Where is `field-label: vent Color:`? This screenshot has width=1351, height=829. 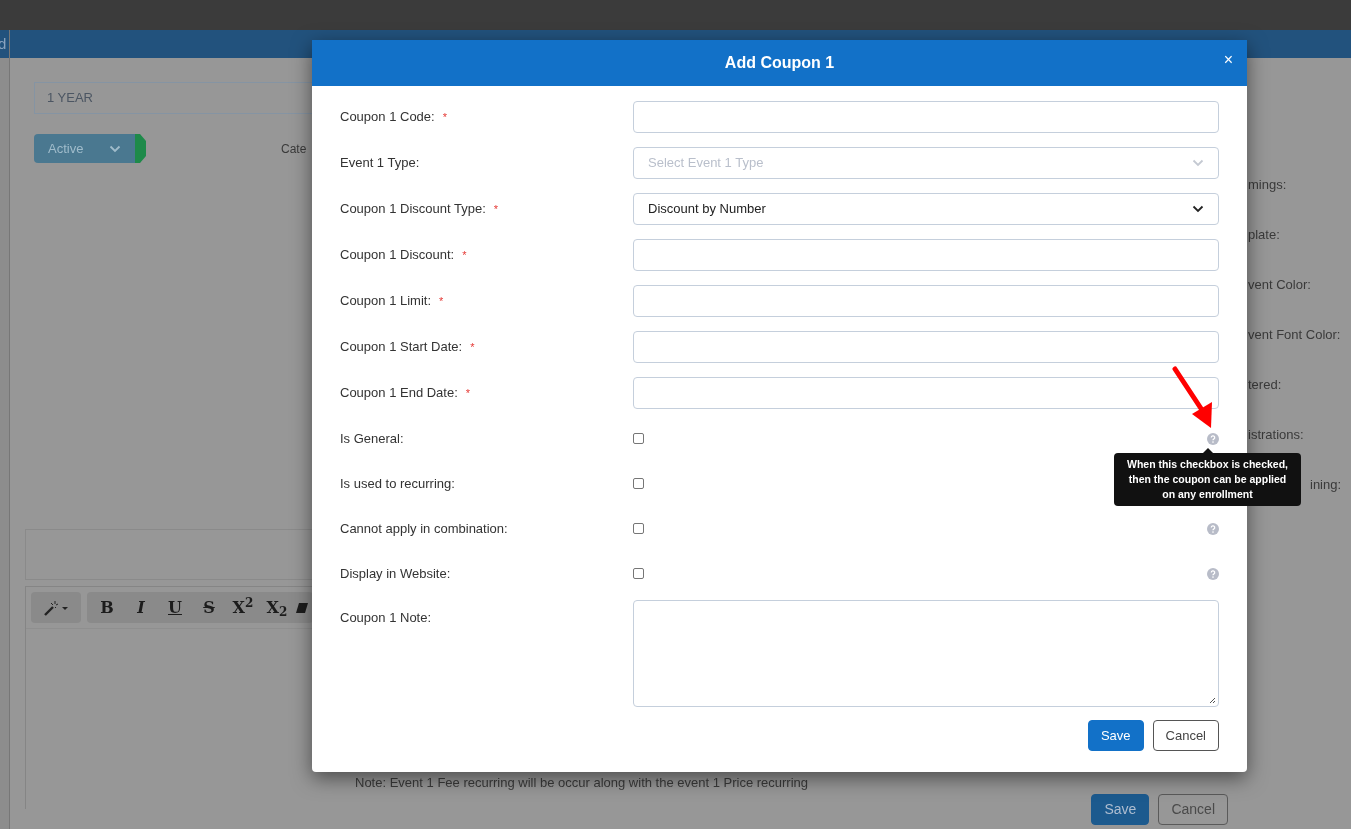 field-label: vent Color: is located at coordinates (1279, 285).